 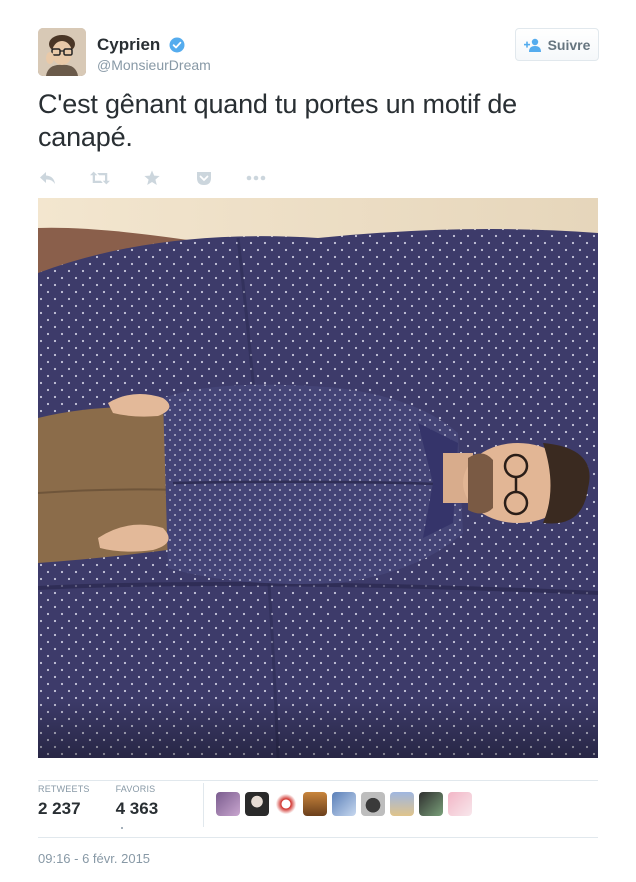 I want to click on favorites-label: FAVORIS, so click(x=135, y=789).